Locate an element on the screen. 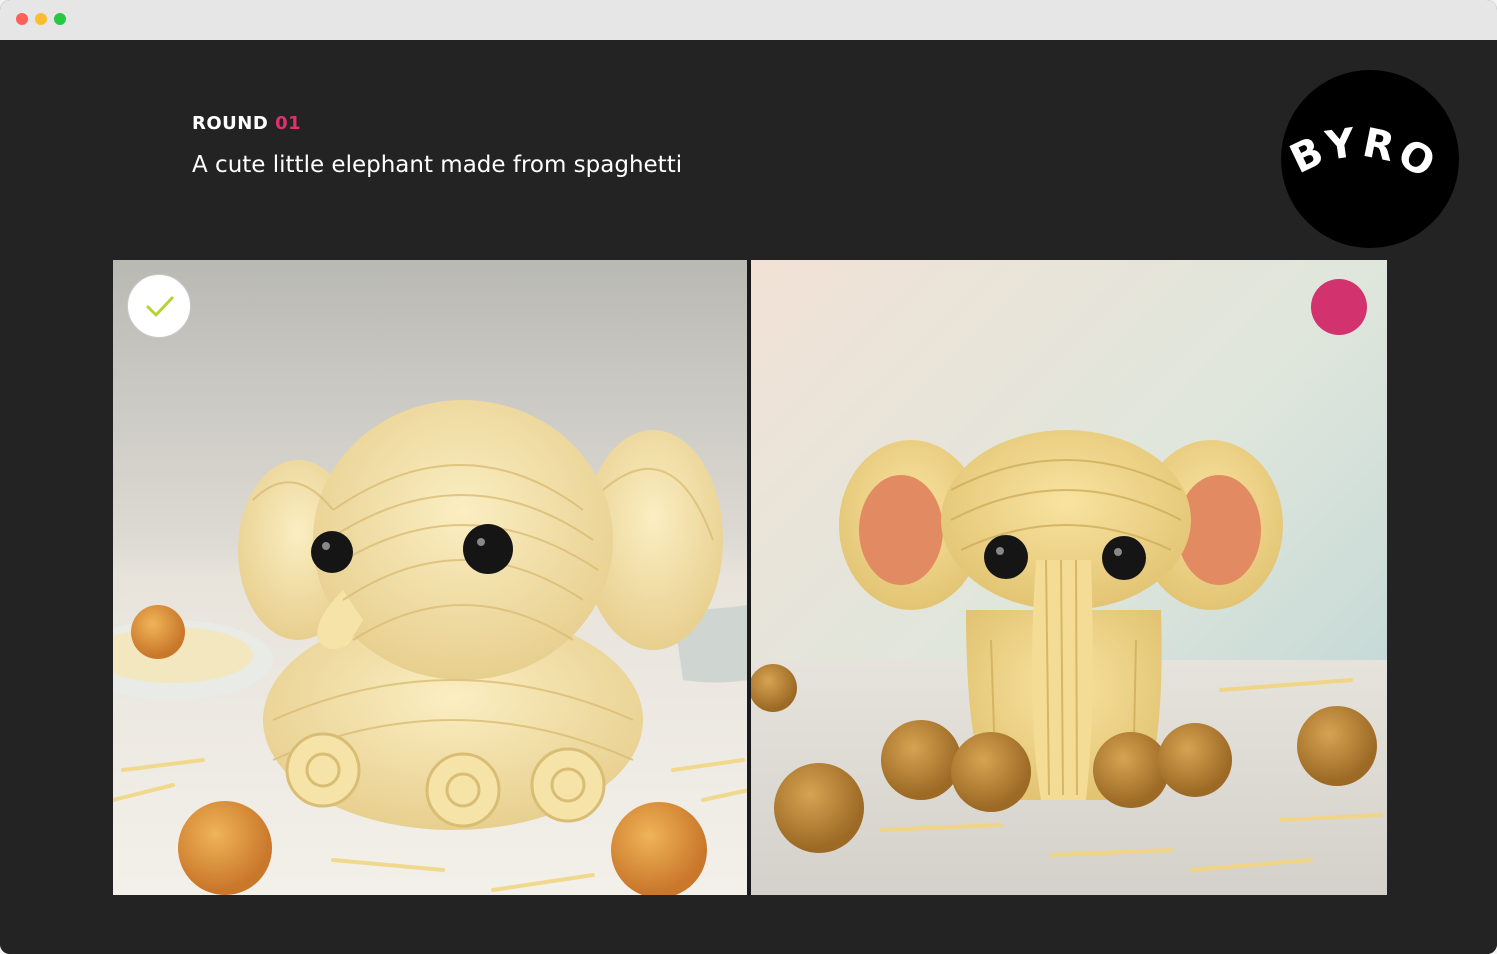 This screenshot has height=954, width=1497. byro-logo: BYRO is located at coordinates (1370, 159).